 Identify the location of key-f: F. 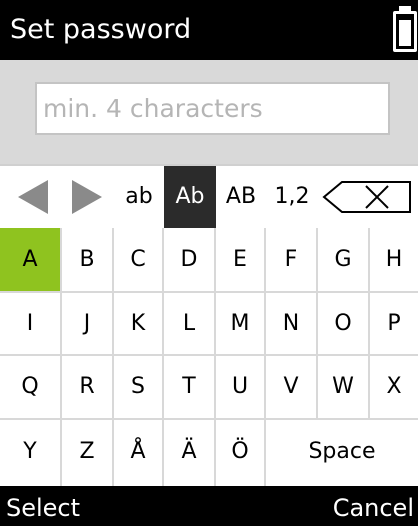
(292, 260).